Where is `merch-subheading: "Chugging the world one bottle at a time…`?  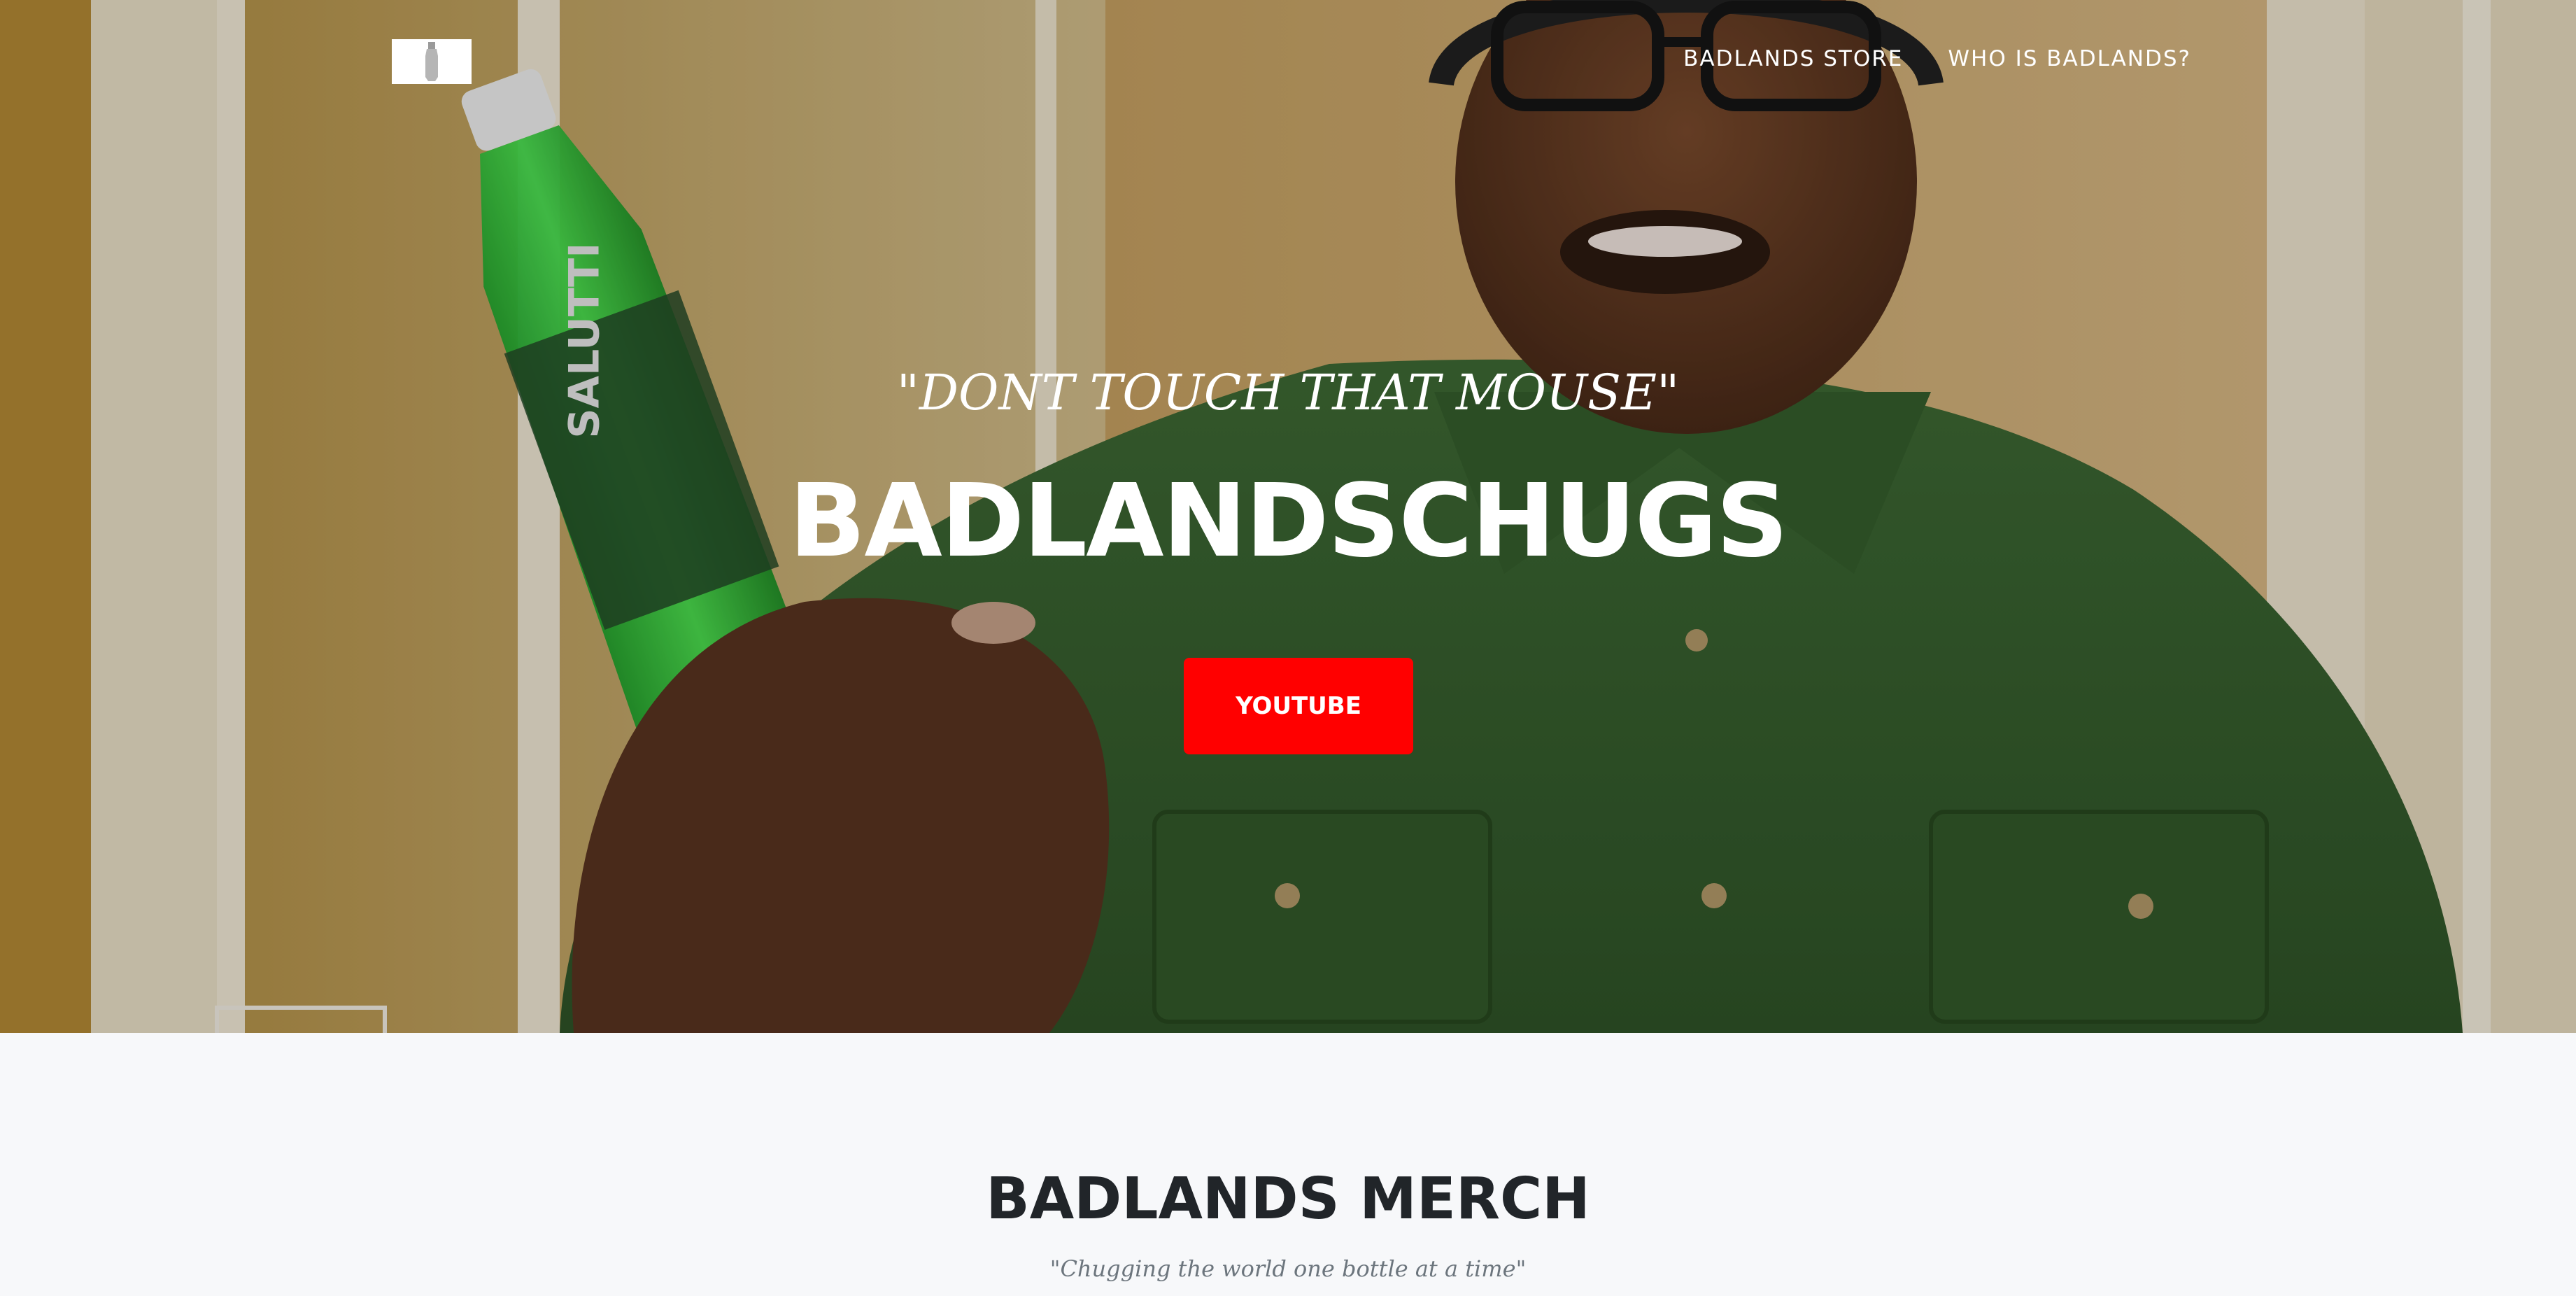 merch-subheading: "Chugging the world one bottle at a time… is located at coordinates (1288, 1268).